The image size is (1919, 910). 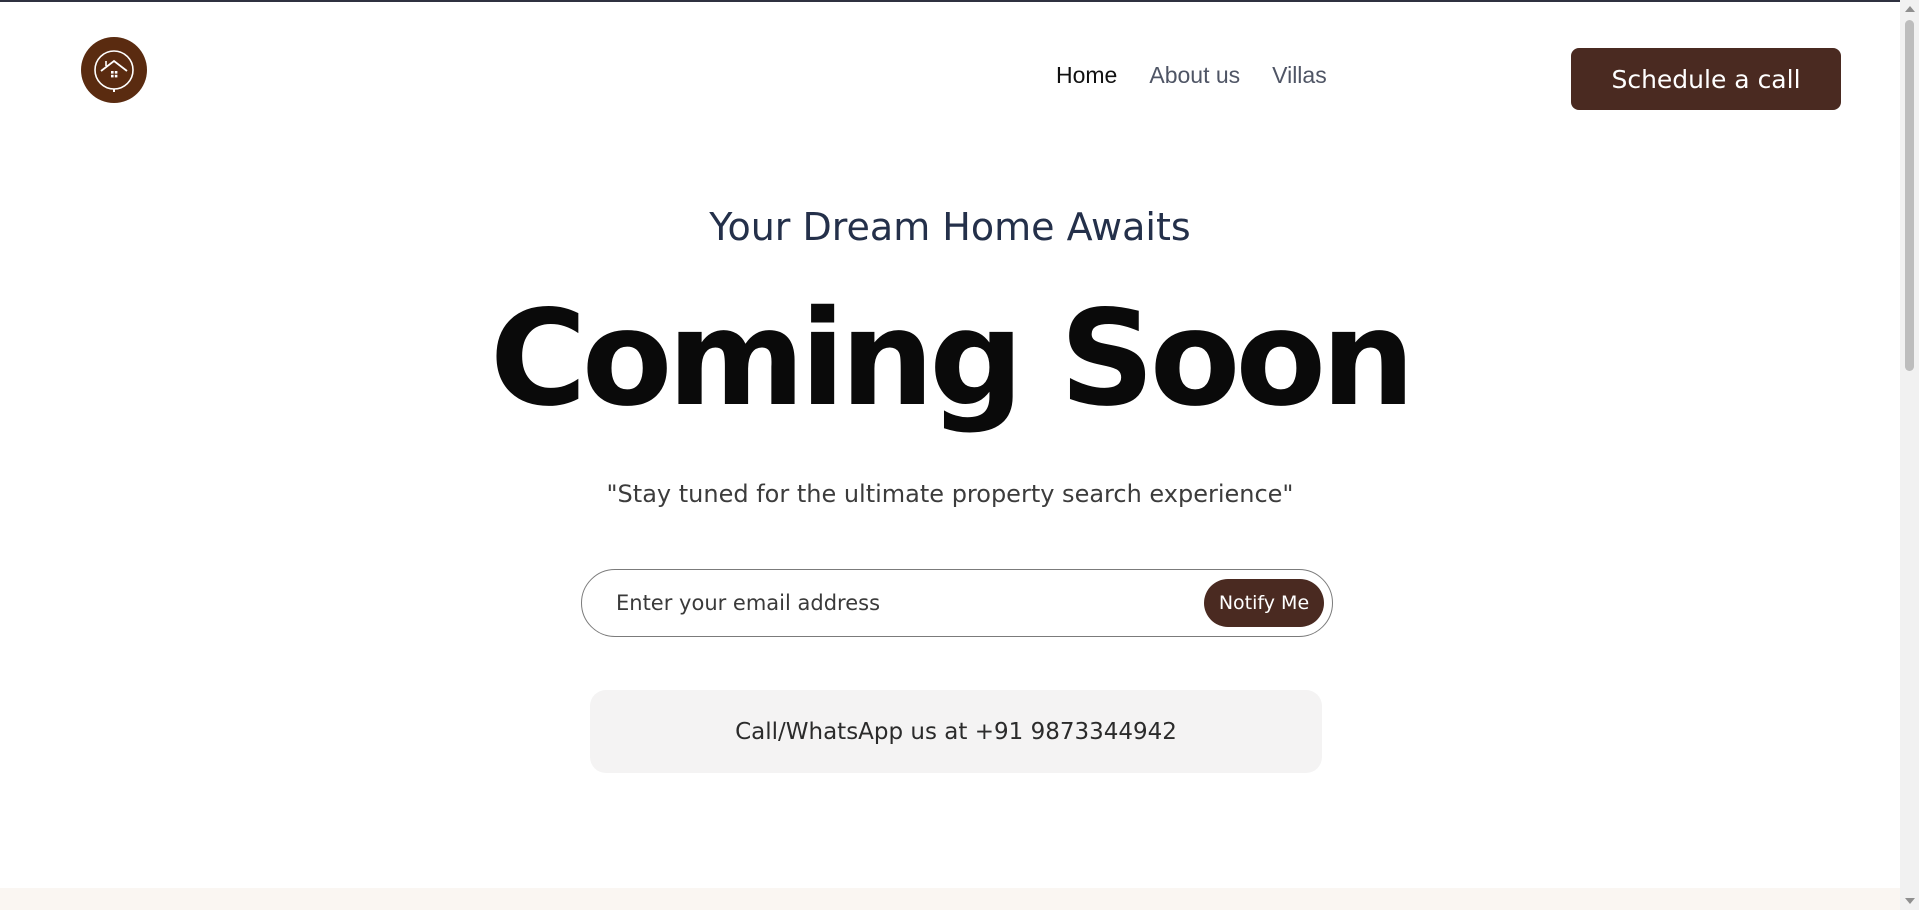 I want to click on hero-title: Coming Soon, so click(x=952, y=359).